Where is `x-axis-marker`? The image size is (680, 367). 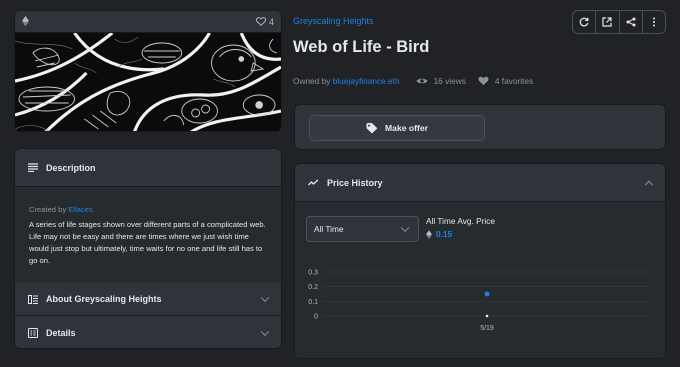
x-axis-marker is located at coordinates (487, 316).